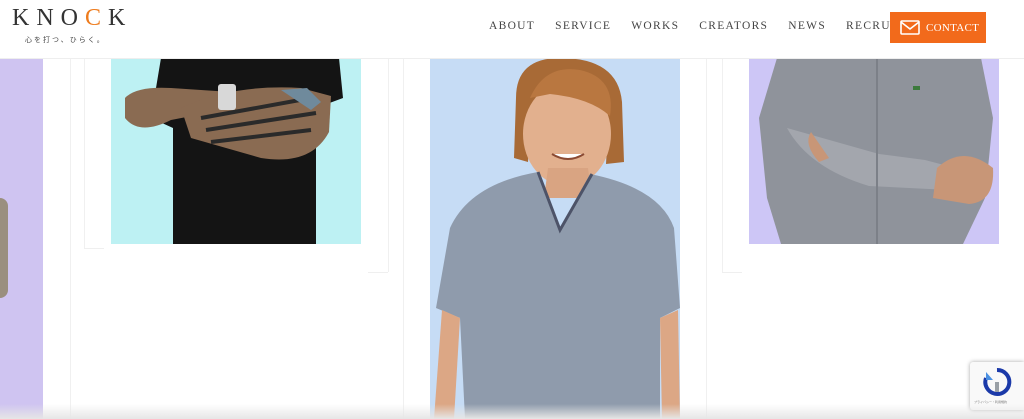 The image size is (1024, 419). I want to click on nav-works: WORKS, so click(655, 26).